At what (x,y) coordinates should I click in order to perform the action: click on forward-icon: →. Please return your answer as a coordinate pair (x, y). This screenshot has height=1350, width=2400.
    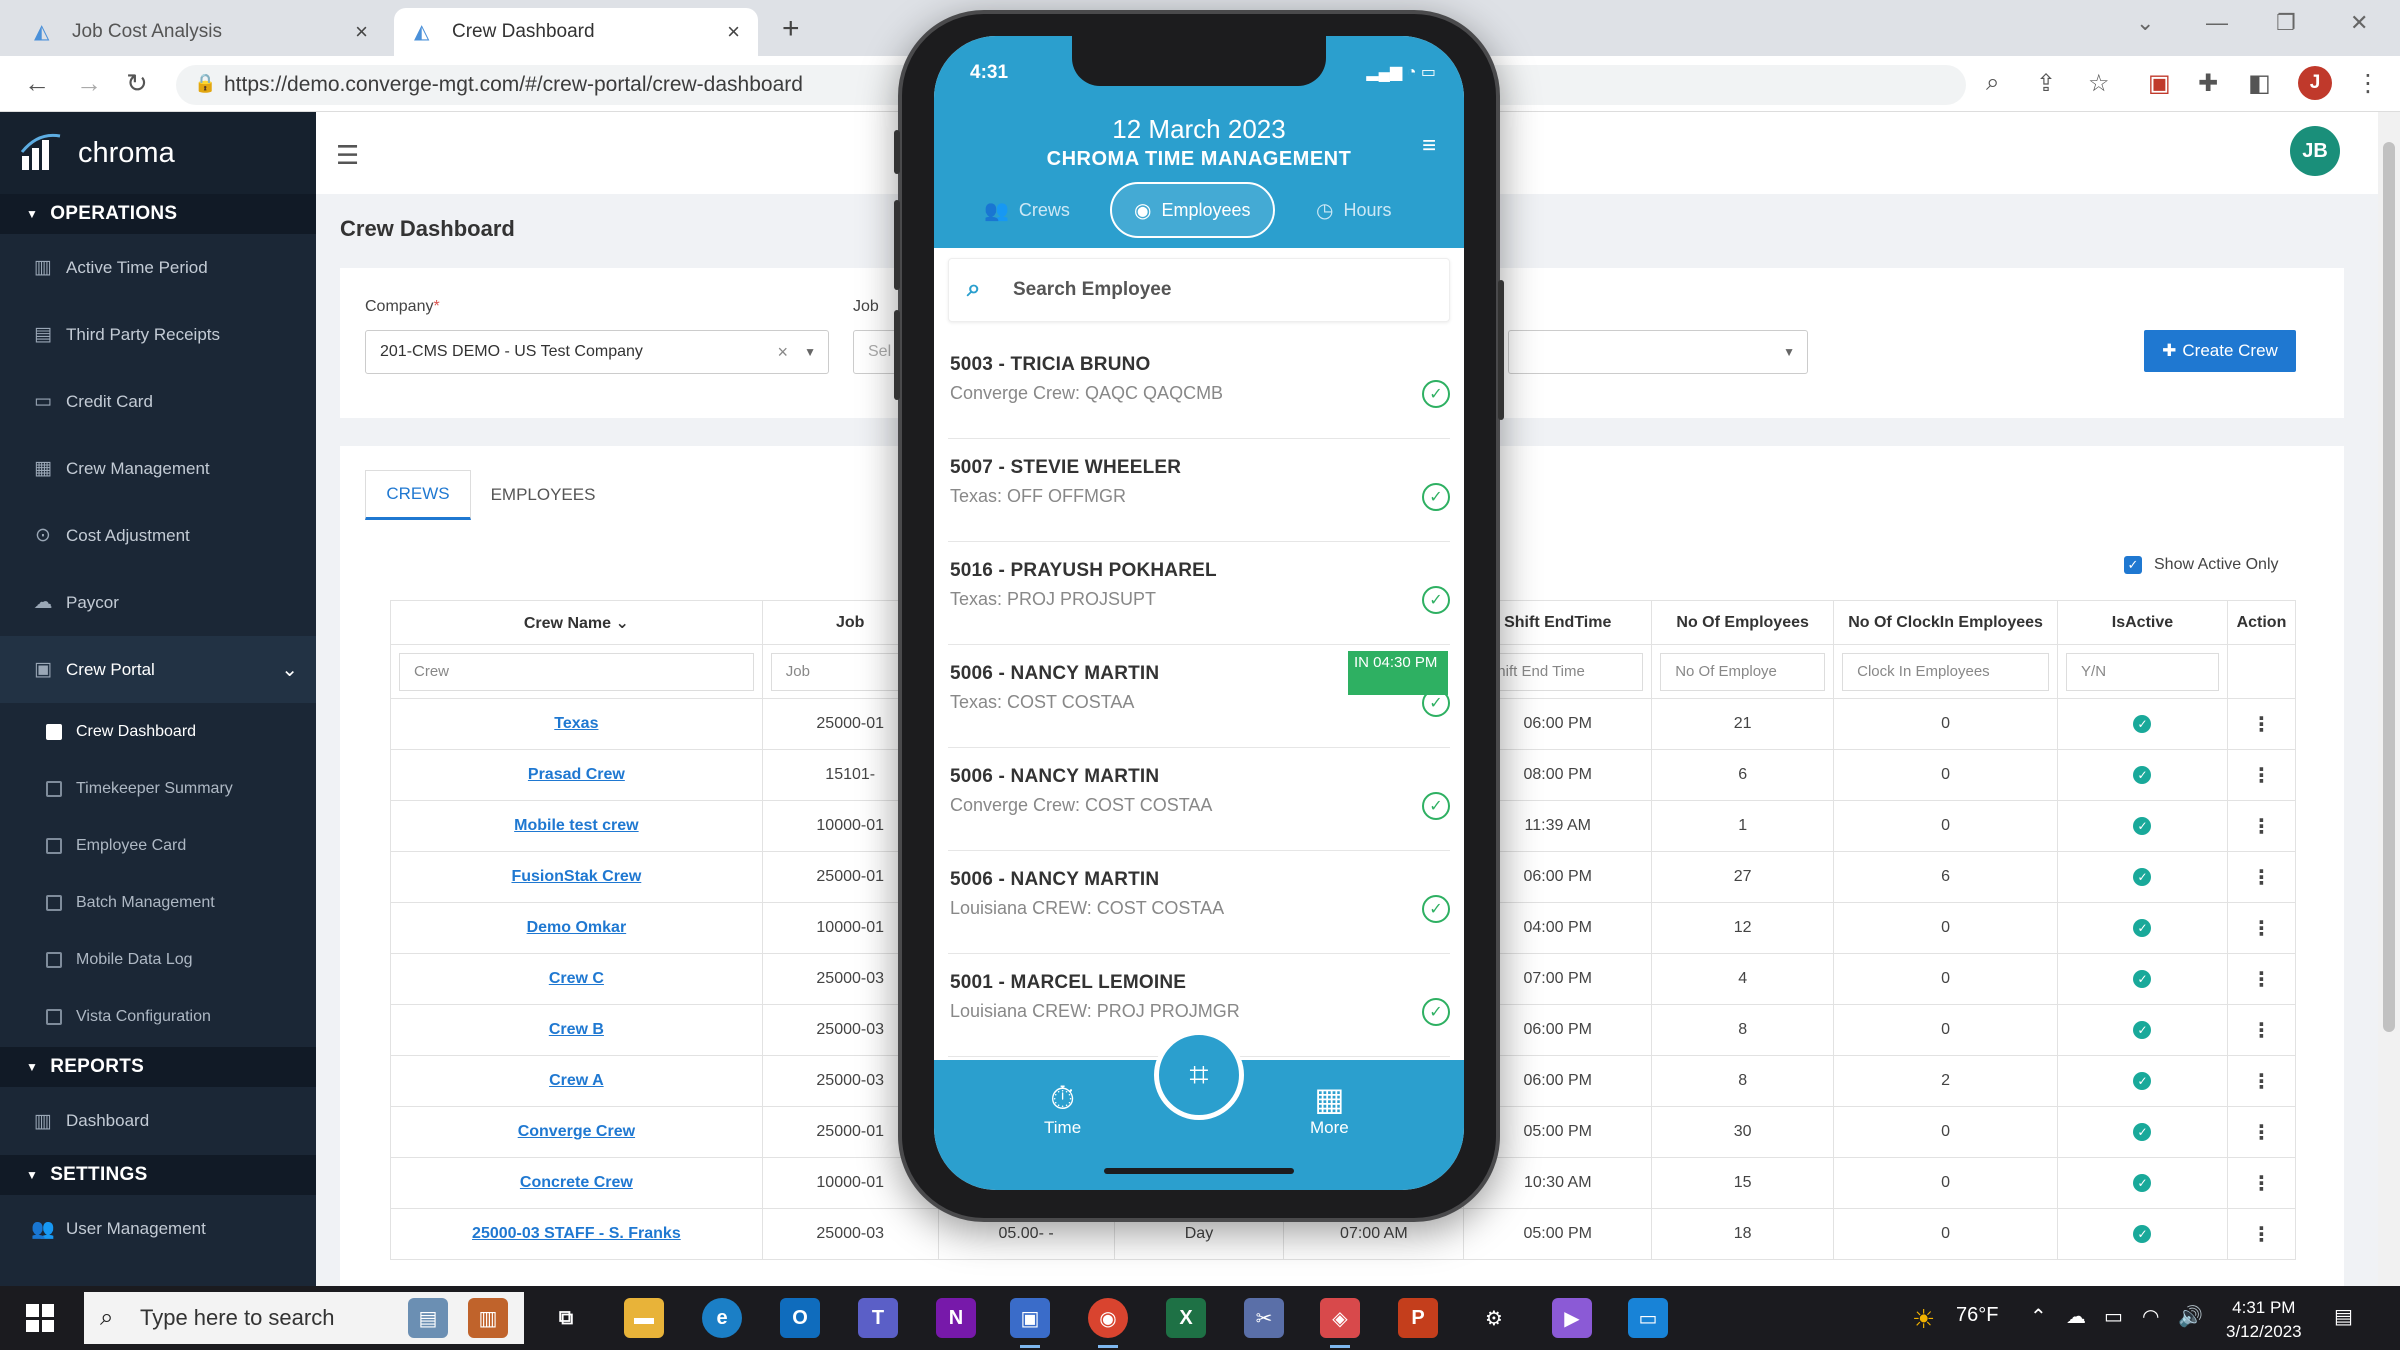
    Looking at the image, I should click on (89, 83).